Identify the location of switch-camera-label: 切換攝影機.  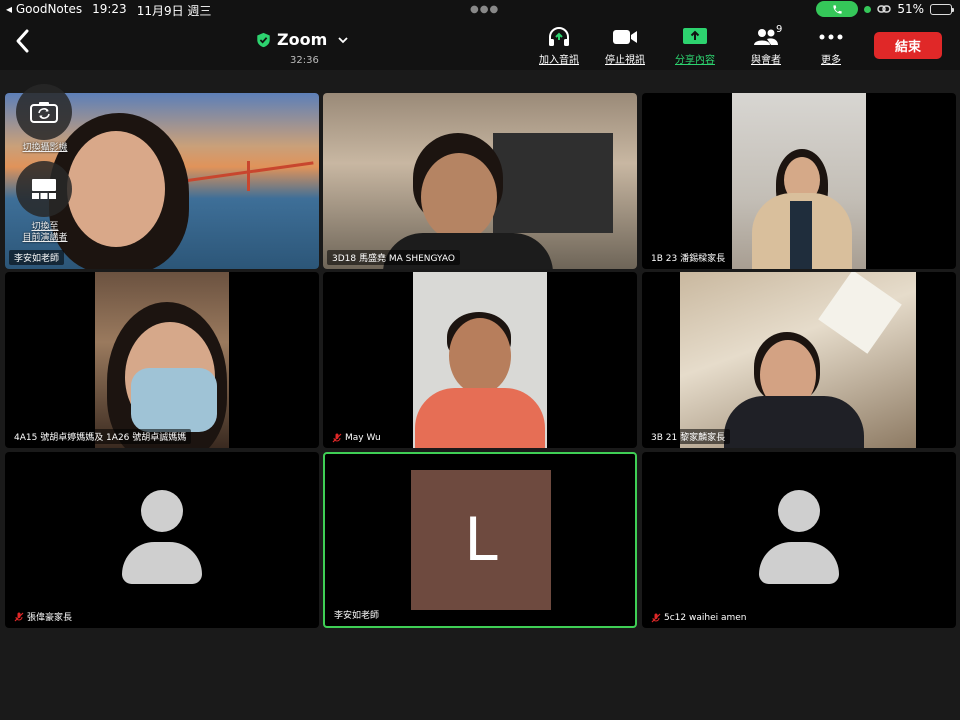
(45, 148).